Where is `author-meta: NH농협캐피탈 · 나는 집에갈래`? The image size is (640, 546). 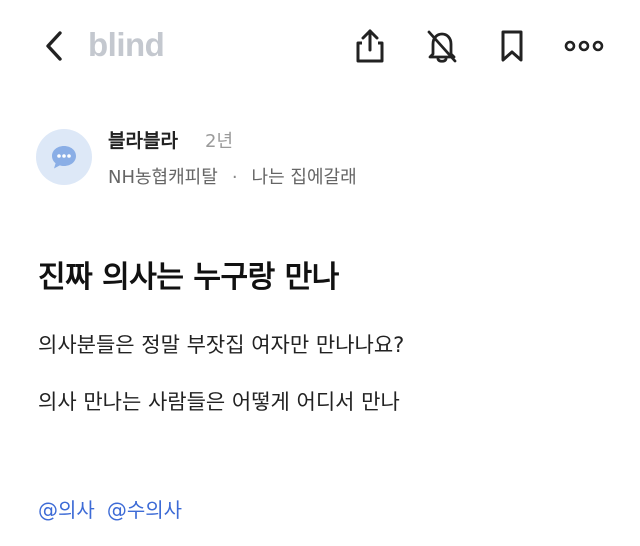
author-meta: NH농협캐피탈 · 나는 집에갈래 is located at coordinates (232, 178).